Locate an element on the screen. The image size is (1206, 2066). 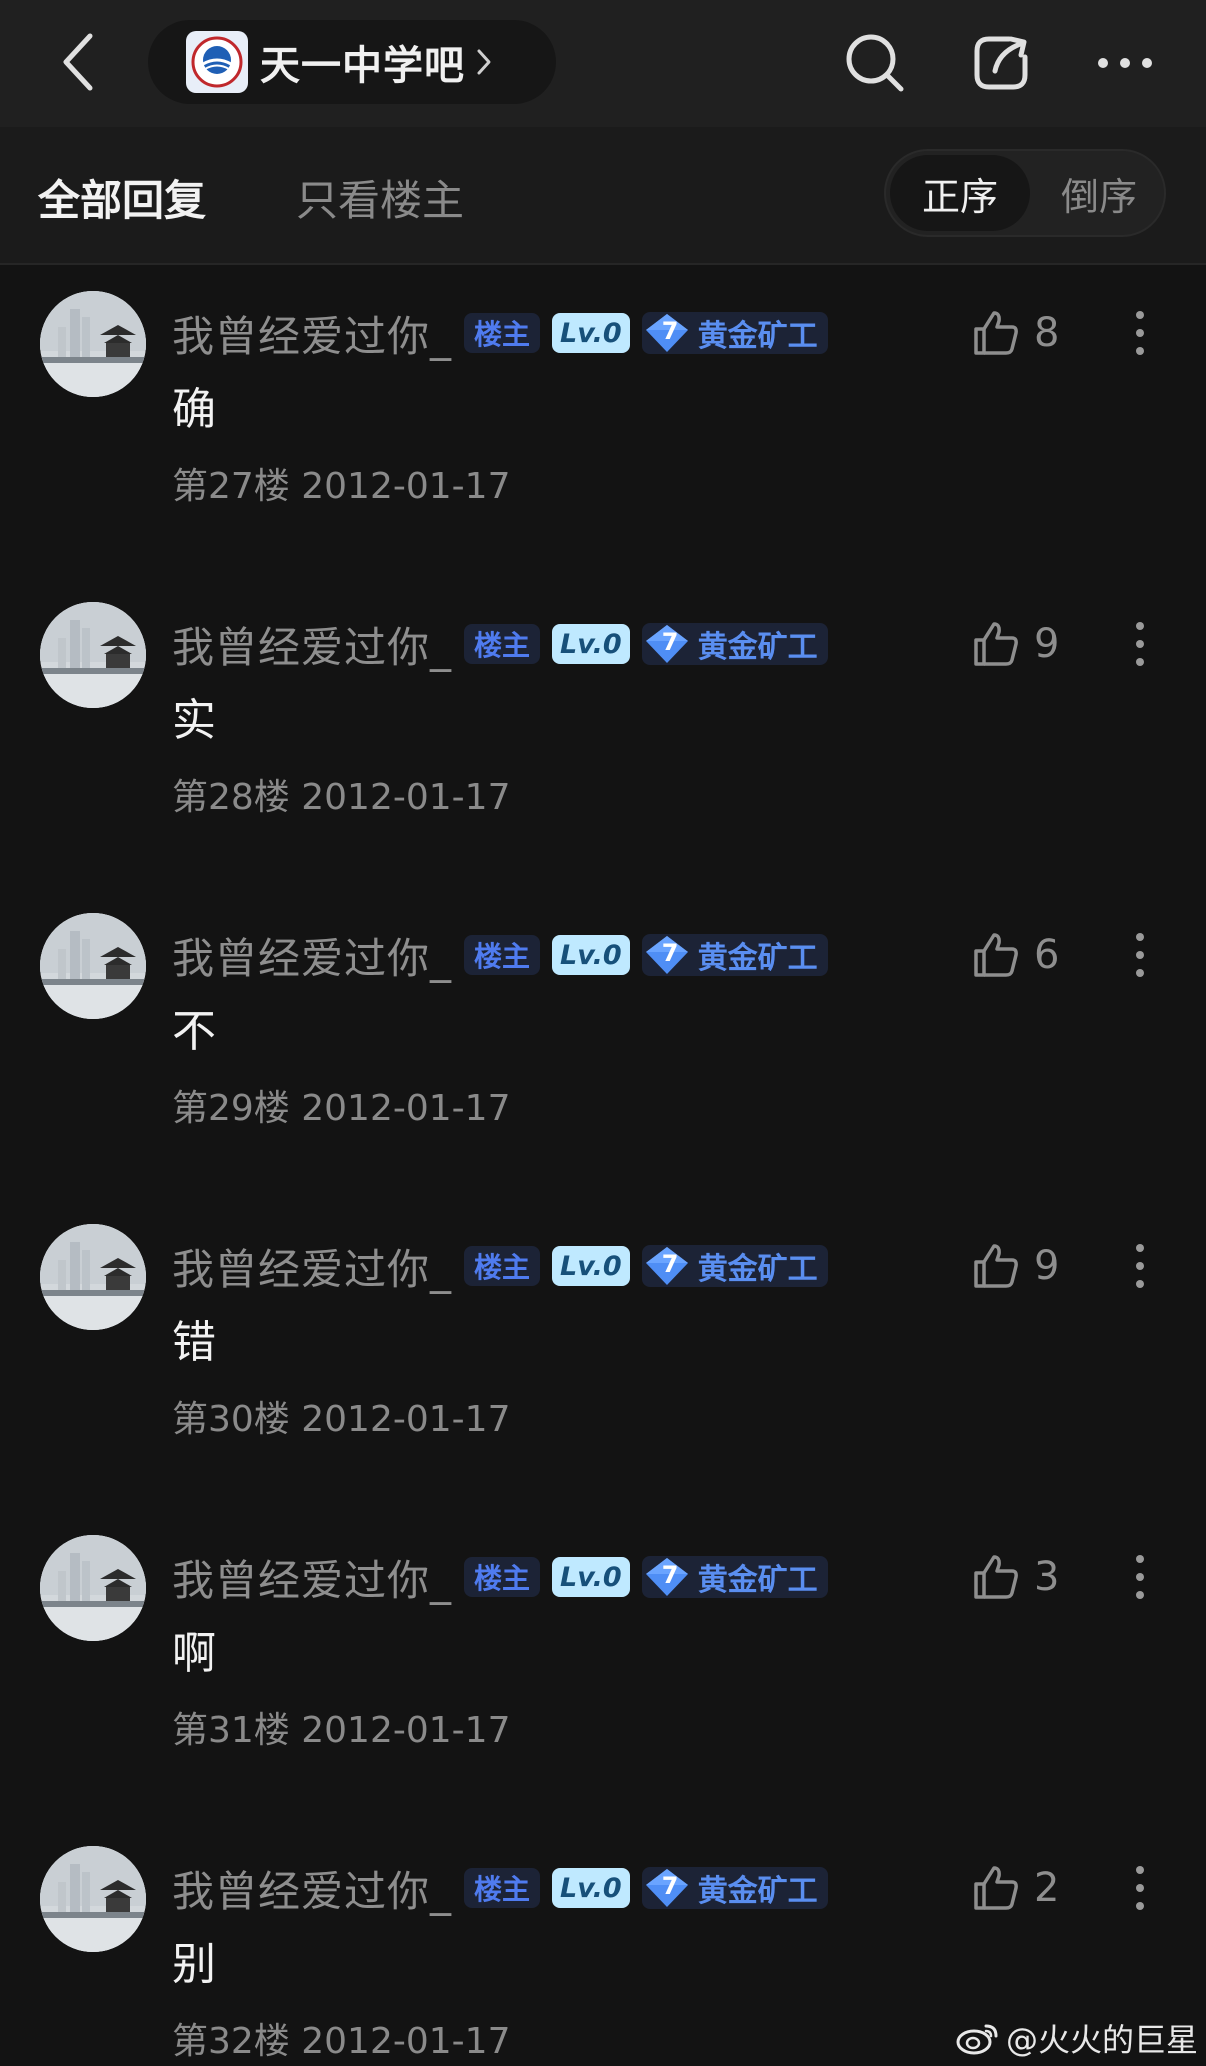
tab-op-only: 只看楼主 is located at coordinates (380, 197).